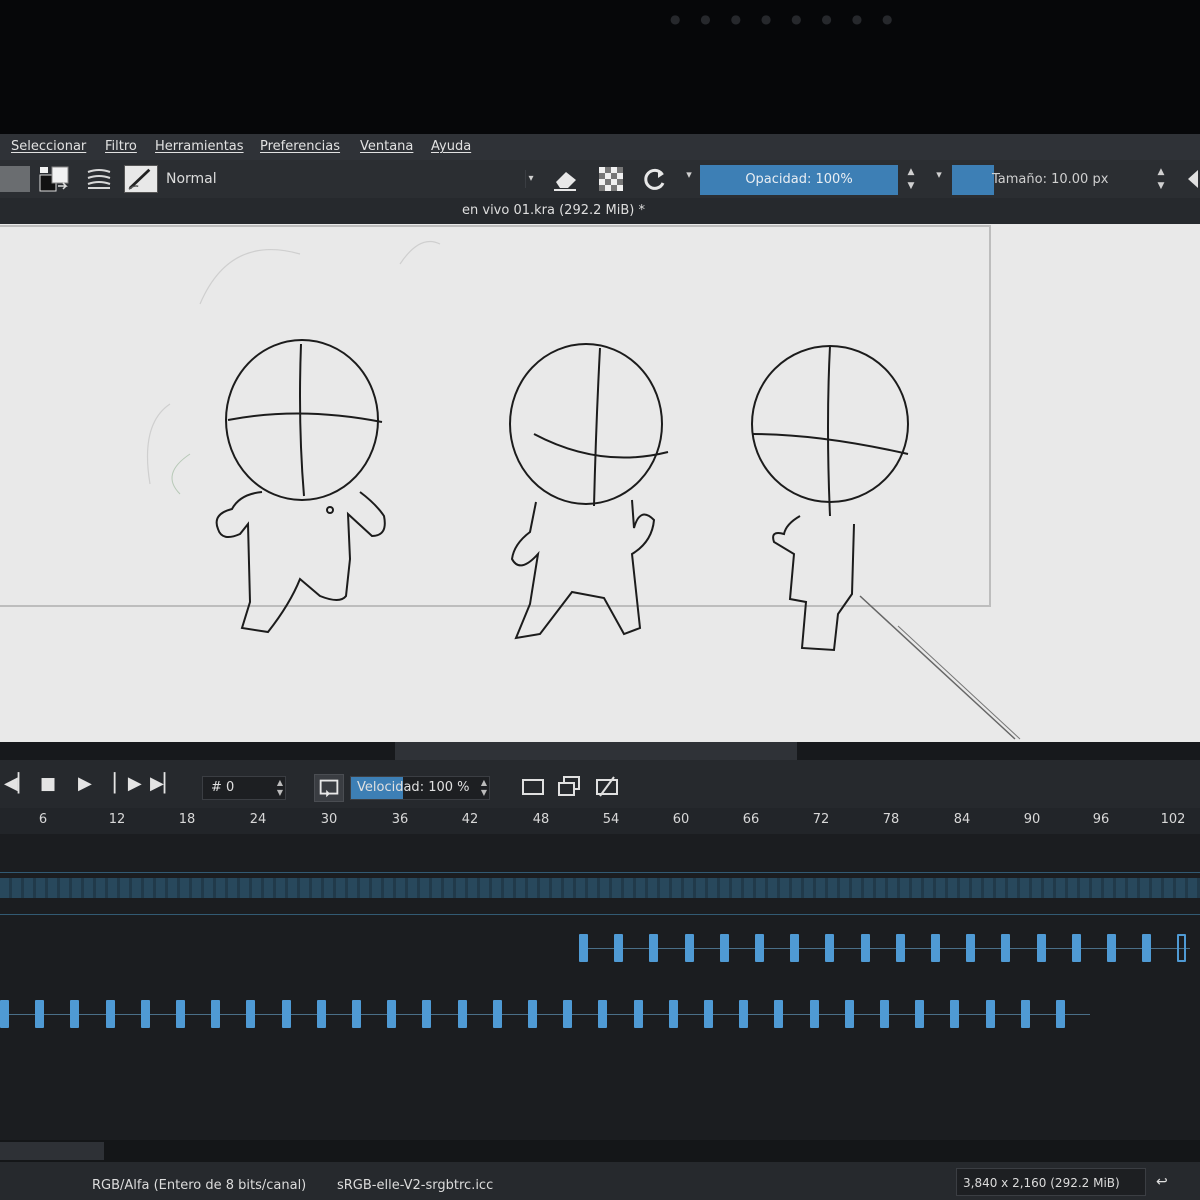  What do you see at coordinates (128, 784) in the screenshot?
I see `next-frame-icon: ▏▶` at bounding box center [128, 784].